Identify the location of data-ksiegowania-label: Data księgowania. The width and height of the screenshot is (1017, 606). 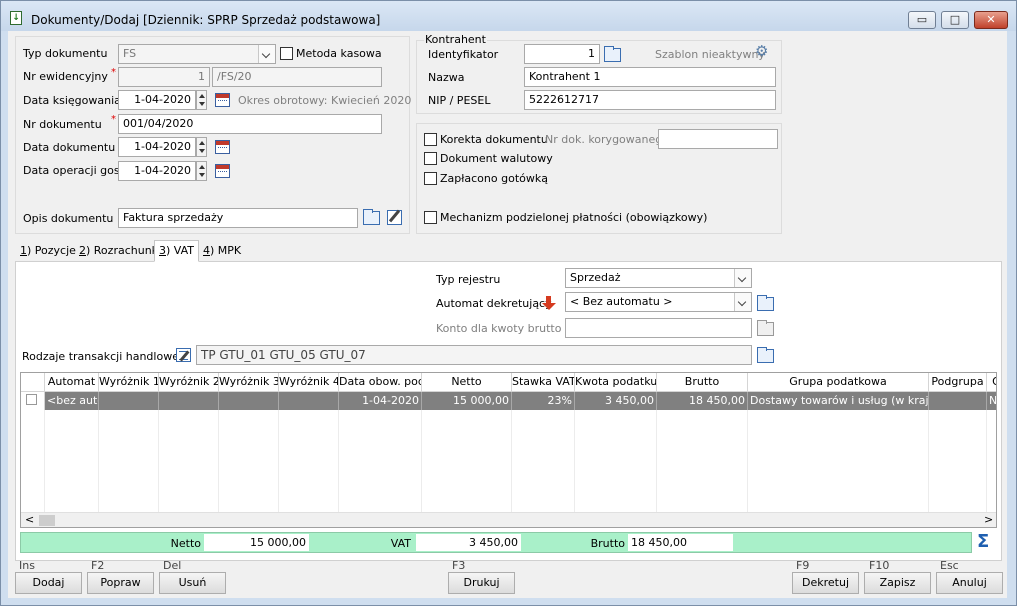
(72, 100).